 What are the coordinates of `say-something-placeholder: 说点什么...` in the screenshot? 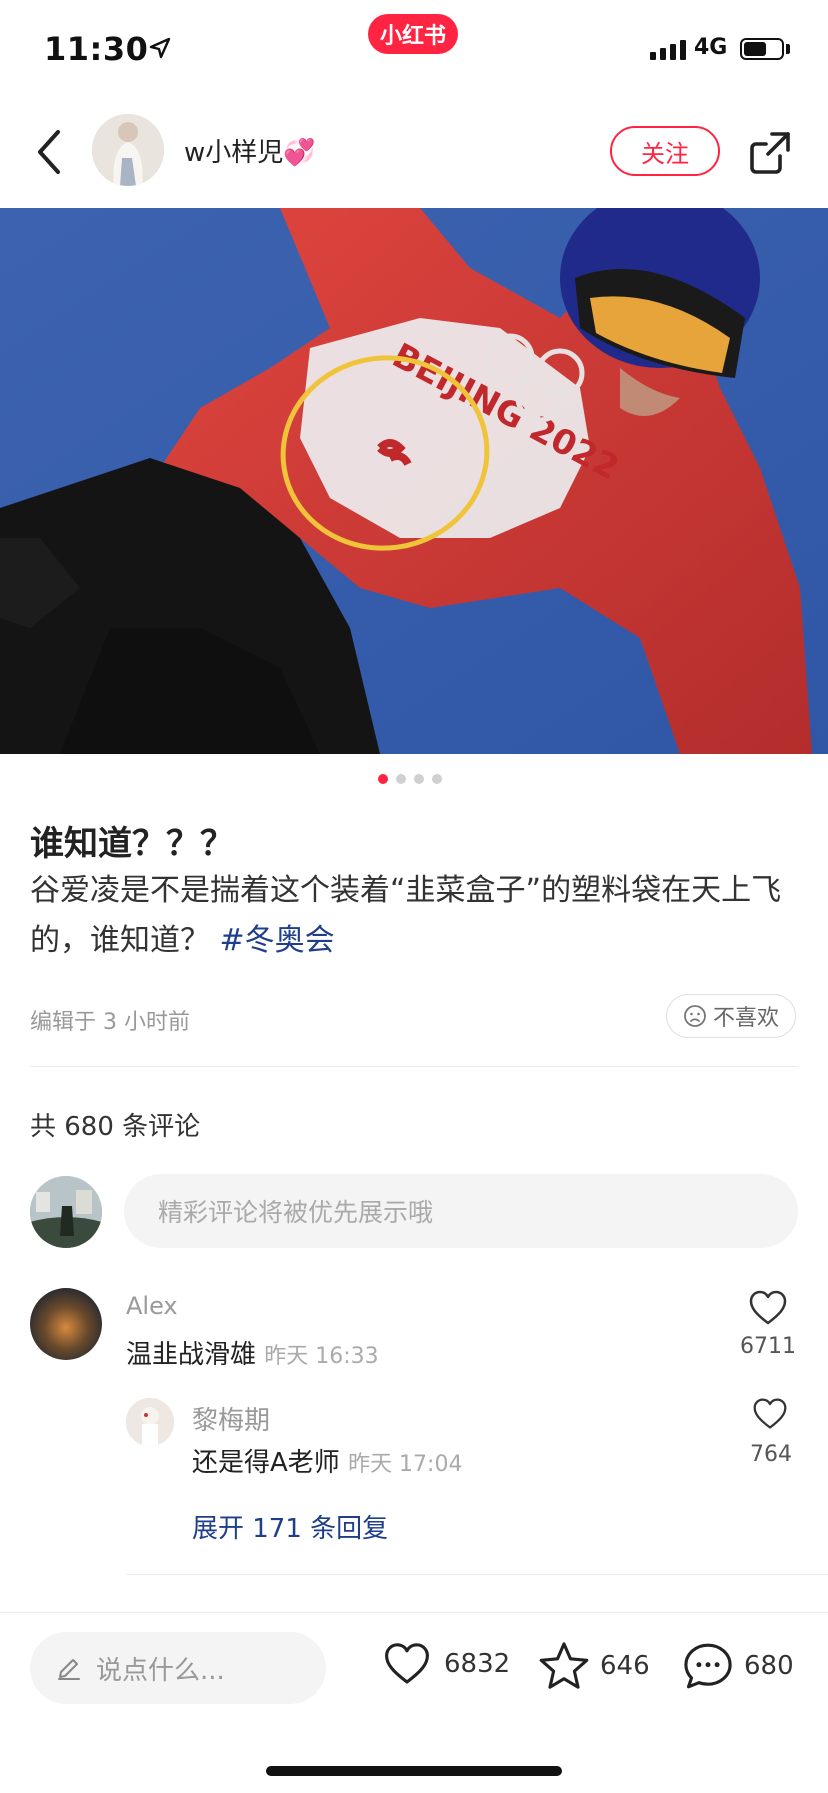 It's located at (160, 1670).